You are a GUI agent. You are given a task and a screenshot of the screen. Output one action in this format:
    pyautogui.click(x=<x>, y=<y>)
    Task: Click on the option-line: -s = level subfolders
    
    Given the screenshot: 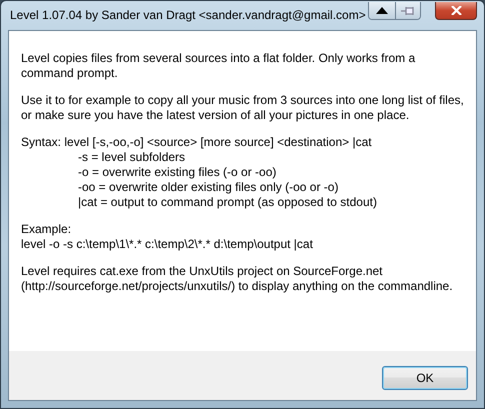 What is the action you would take?
    pyautogui.click(x=131, y=157)
    